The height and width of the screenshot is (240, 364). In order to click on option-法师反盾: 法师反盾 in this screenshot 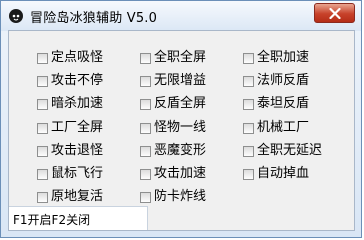, I will do `click(276, 81)`.